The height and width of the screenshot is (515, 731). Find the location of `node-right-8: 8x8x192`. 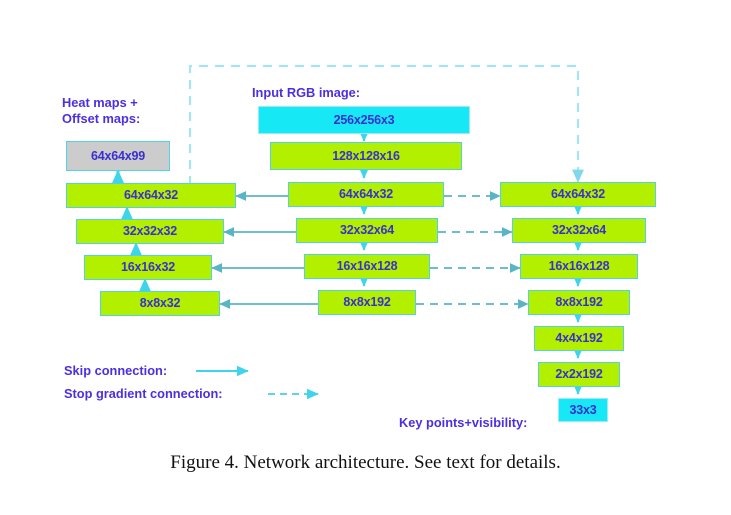

node-right-8: 8x8x192 is located at coordinates (579, 302).